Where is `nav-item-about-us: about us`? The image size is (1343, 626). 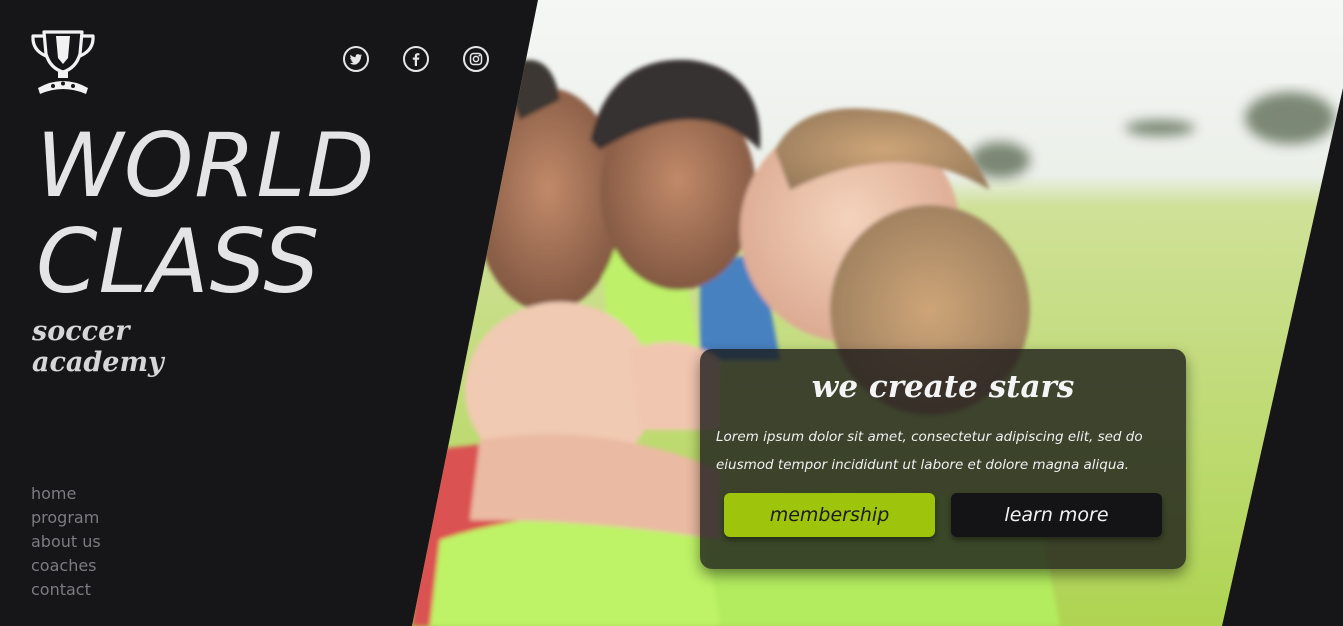
nav-item-about-us: about us is located at coordinates (66, 542).